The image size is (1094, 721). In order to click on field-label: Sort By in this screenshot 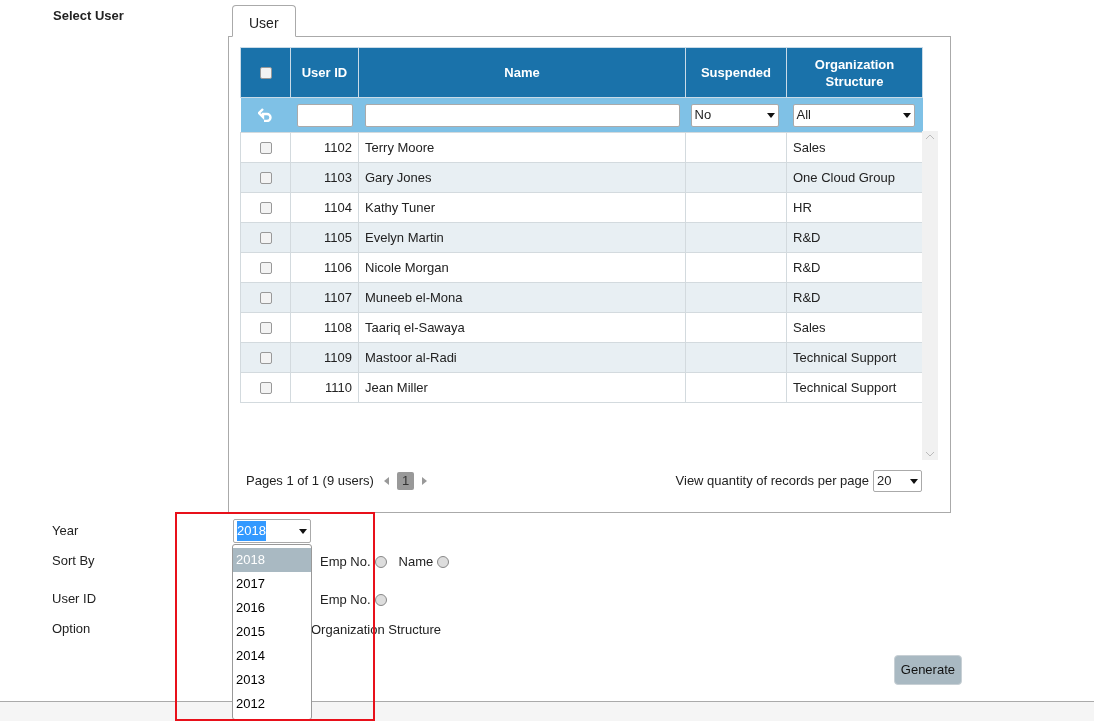, I will do `click(74, 561)`.